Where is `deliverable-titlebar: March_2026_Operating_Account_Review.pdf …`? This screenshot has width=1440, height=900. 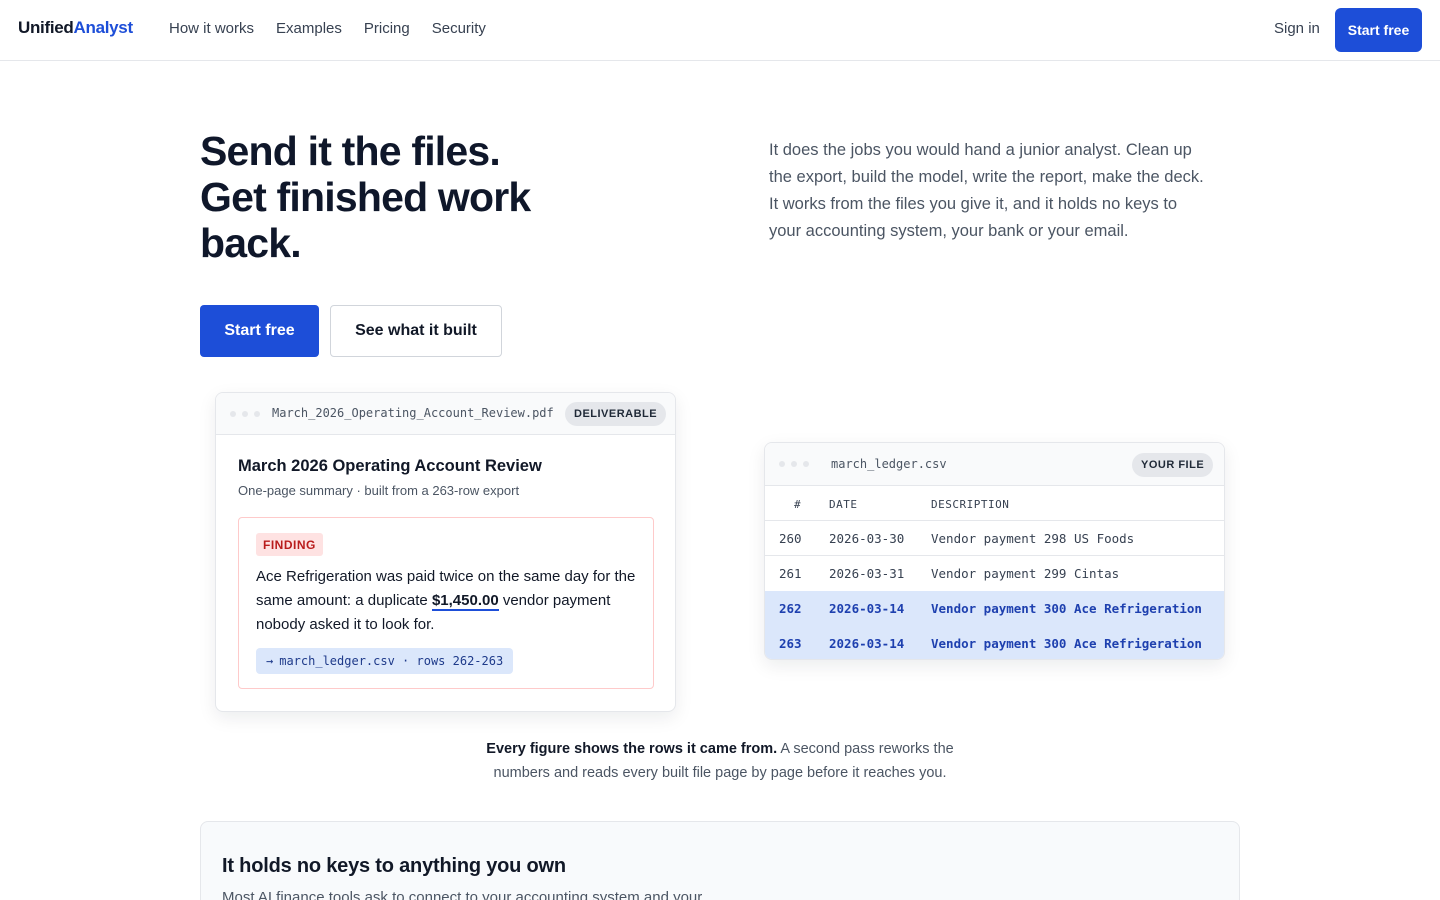 deliverable-titlebar: March_2026_Operating_Account_Review.pdf … is located at coordinates (445, 414).